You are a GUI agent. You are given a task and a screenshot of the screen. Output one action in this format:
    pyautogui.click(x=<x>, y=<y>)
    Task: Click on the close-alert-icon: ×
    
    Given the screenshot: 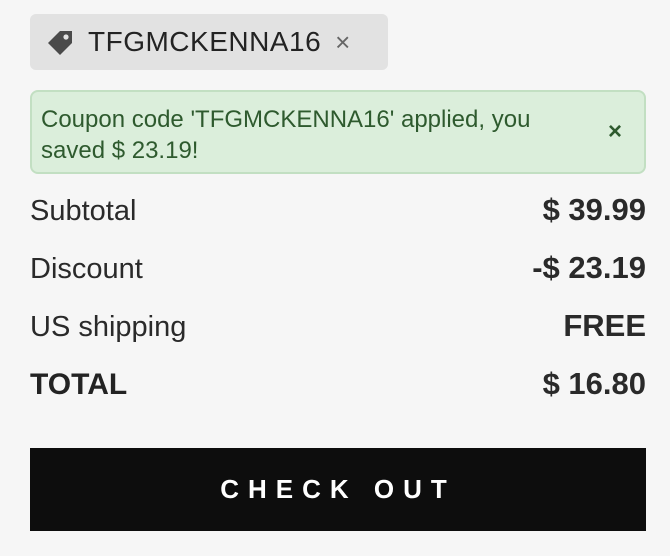 What is the action you would take?
    pyautogui.click(x=615, y=132)
    